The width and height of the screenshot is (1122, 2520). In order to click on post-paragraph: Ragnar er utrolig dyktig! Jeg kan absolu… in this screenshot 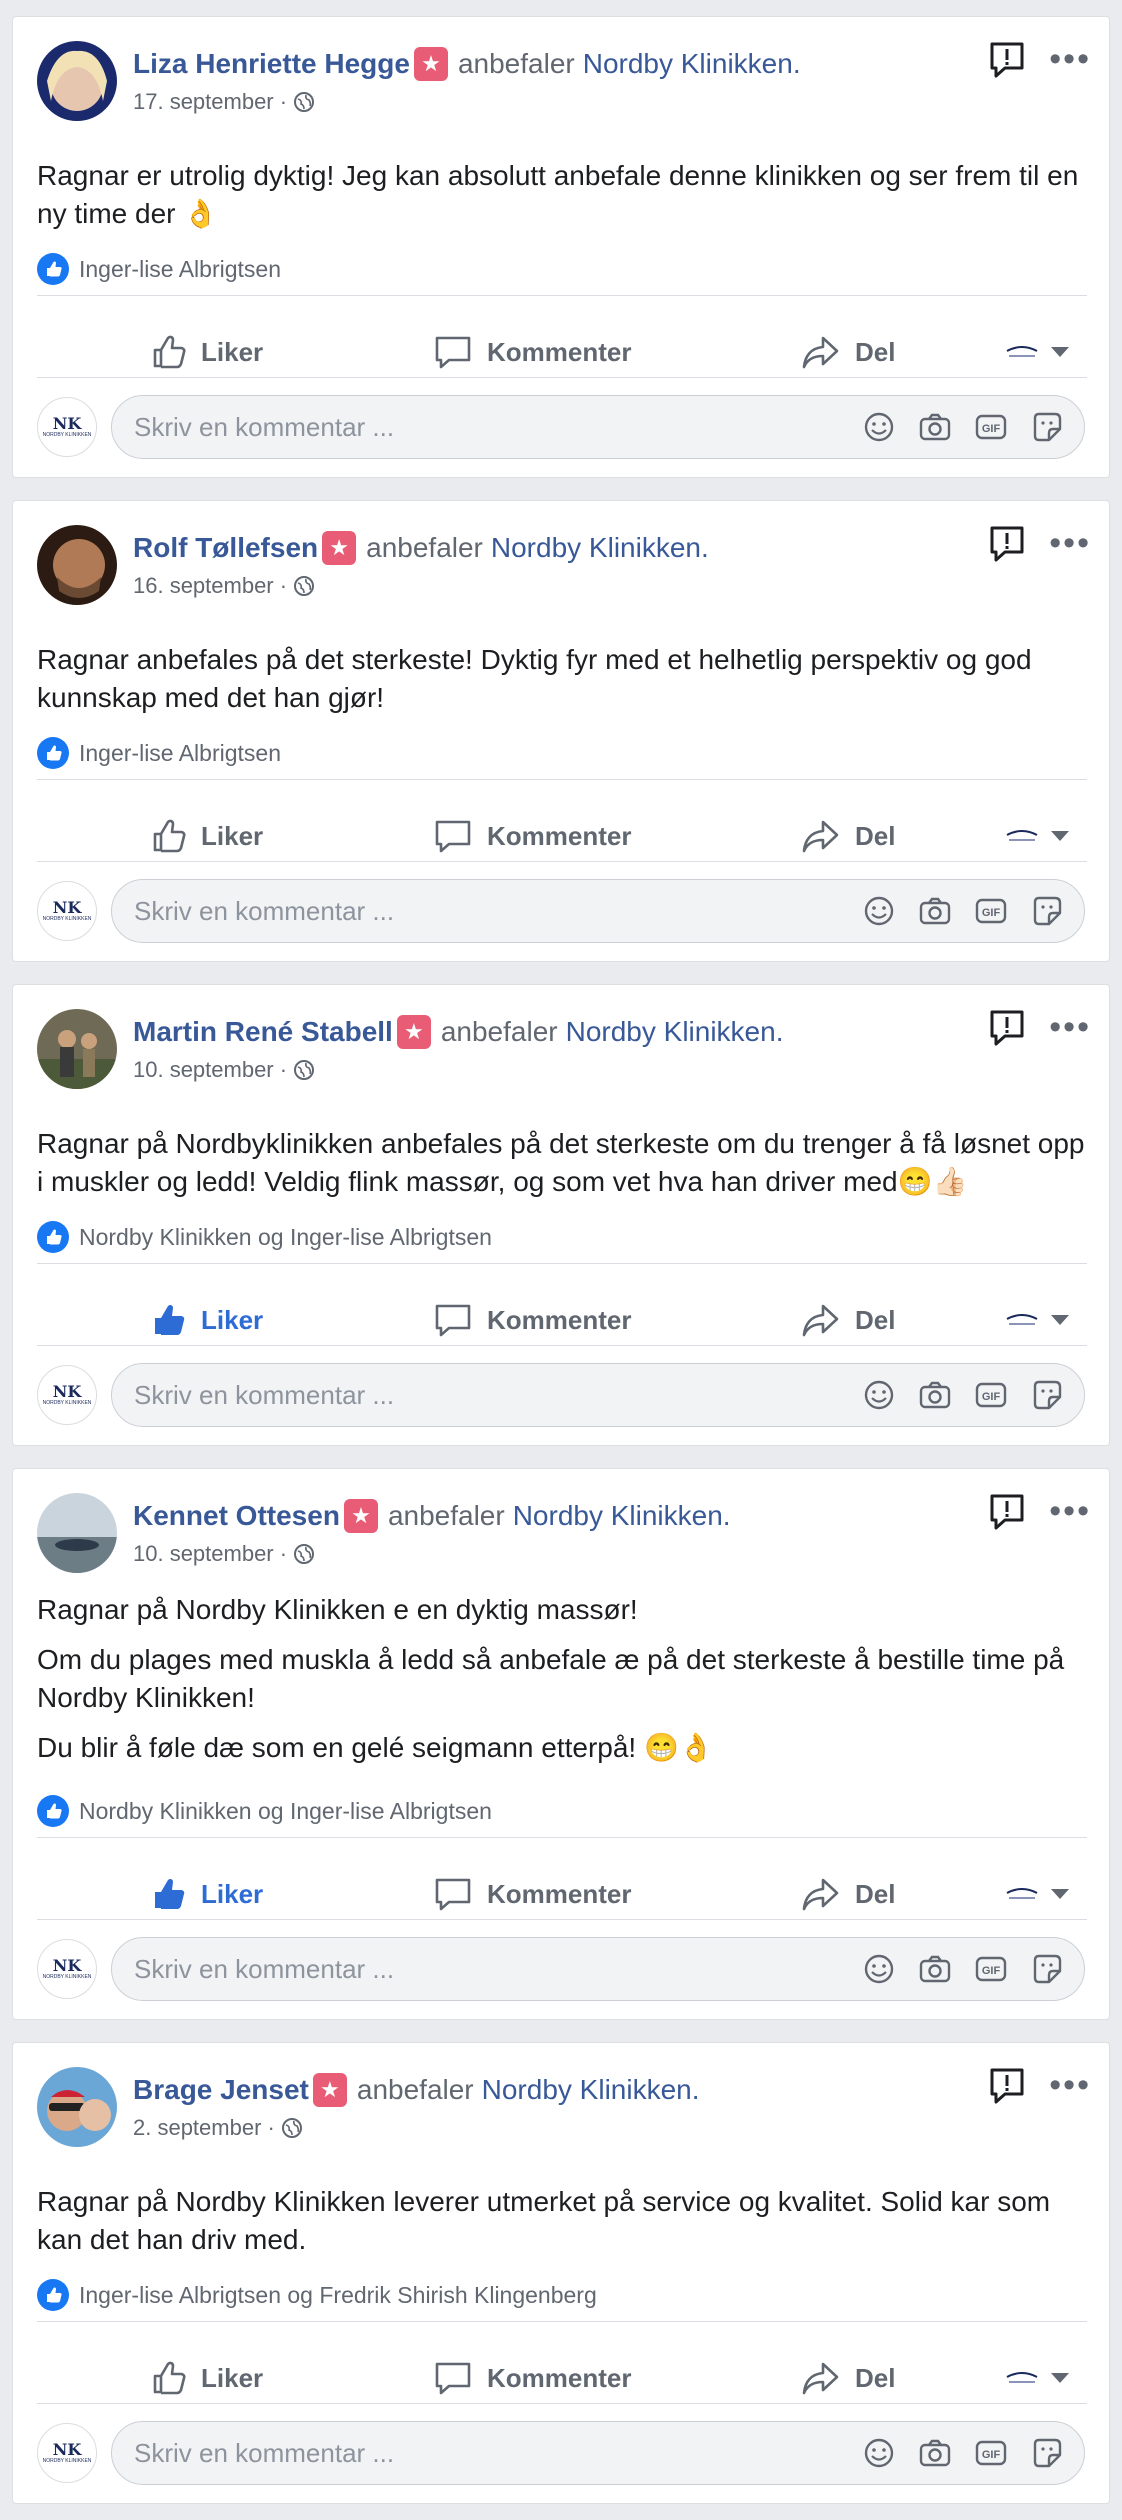, I will do `click(558, 194)`.